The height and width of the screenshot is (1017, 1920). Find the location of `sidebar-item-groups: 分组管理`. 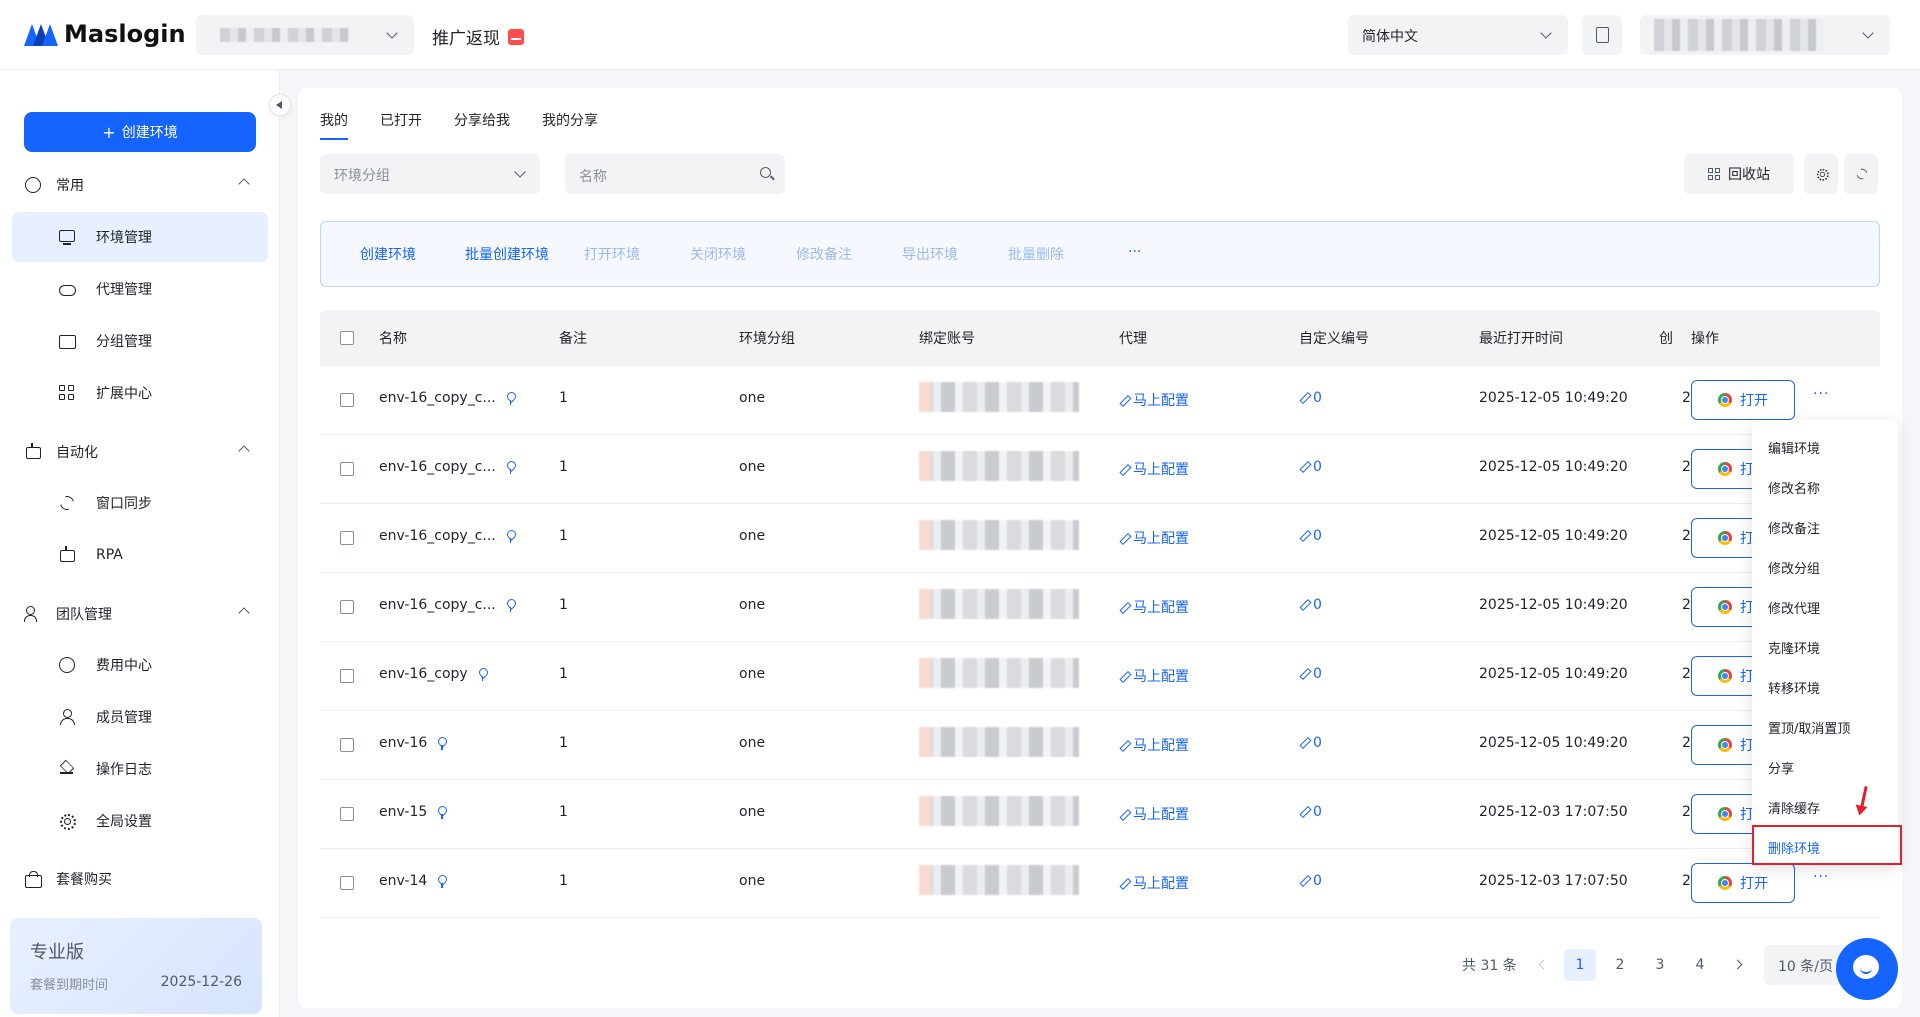

sidebar-item-groups: 分组管理 is located at coordinates (140, 341).